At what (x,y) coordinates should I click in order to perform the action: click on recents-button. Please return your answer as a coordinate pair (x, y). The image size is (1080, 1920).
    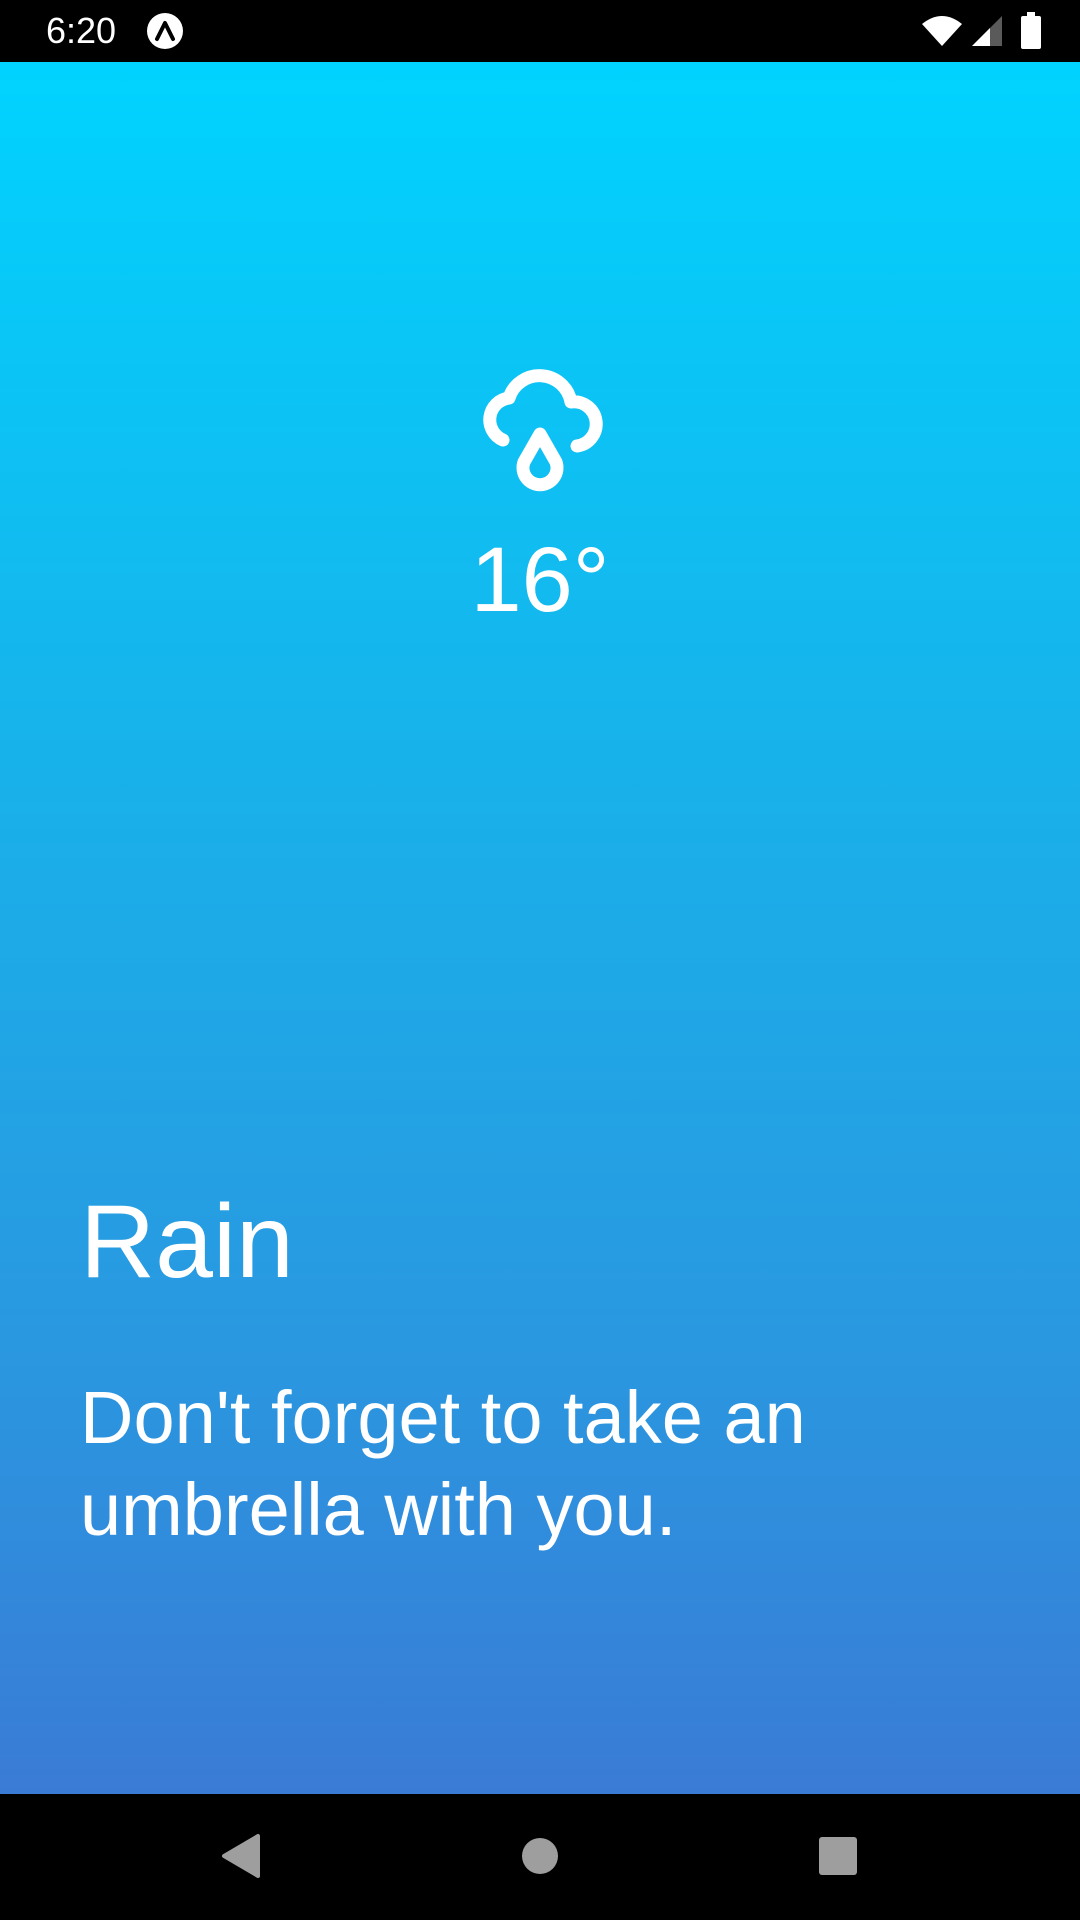
    Looking at the image, I should click on (838, 1858).